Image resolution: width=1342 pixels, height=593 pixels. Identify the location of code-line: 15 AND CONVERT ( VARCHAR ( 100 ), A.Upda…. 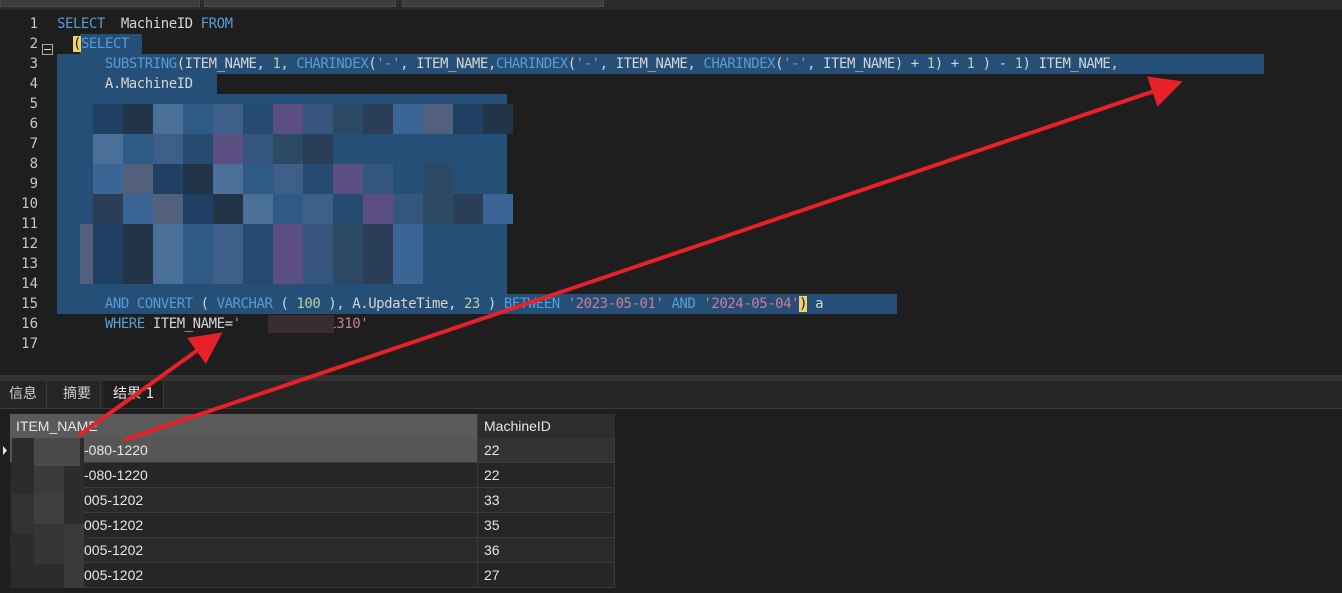
(671, 304).